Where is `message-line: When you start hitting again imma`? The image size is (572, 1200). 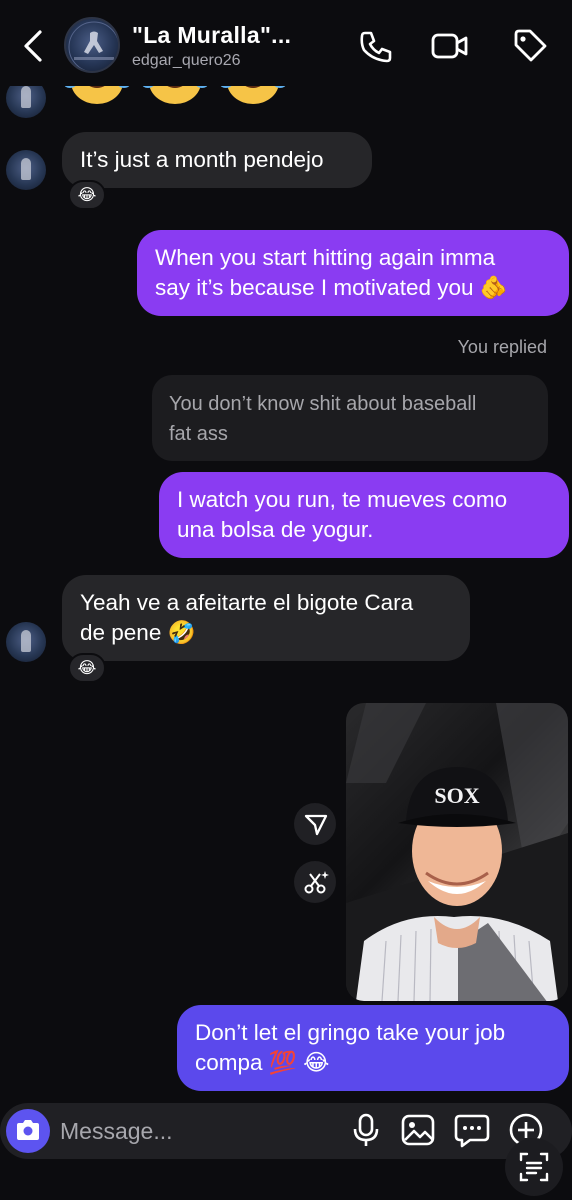 message-line: When you start hitting again imma is located at coordinates (325, 257).